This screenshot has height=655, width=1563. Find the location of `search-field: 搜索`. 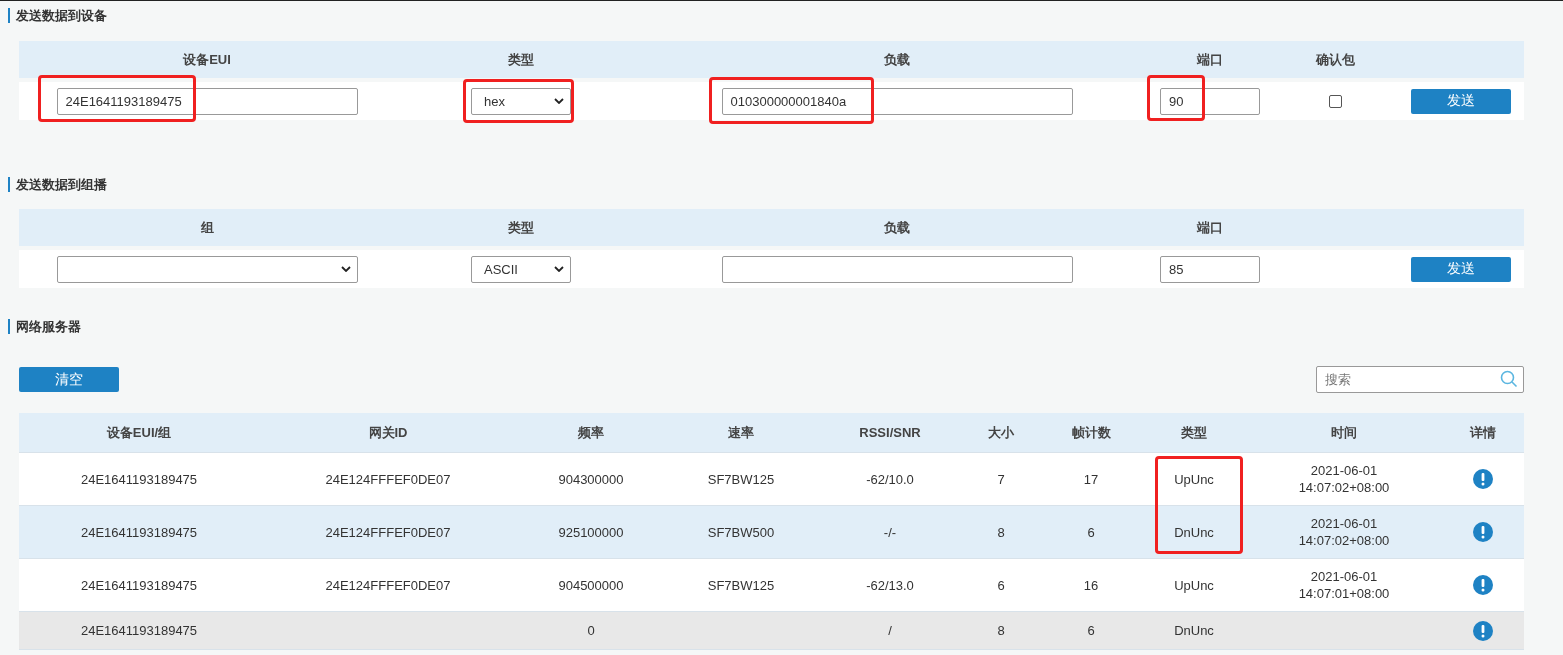

search-field: 搜索 is located at coordinates (1420, 379).